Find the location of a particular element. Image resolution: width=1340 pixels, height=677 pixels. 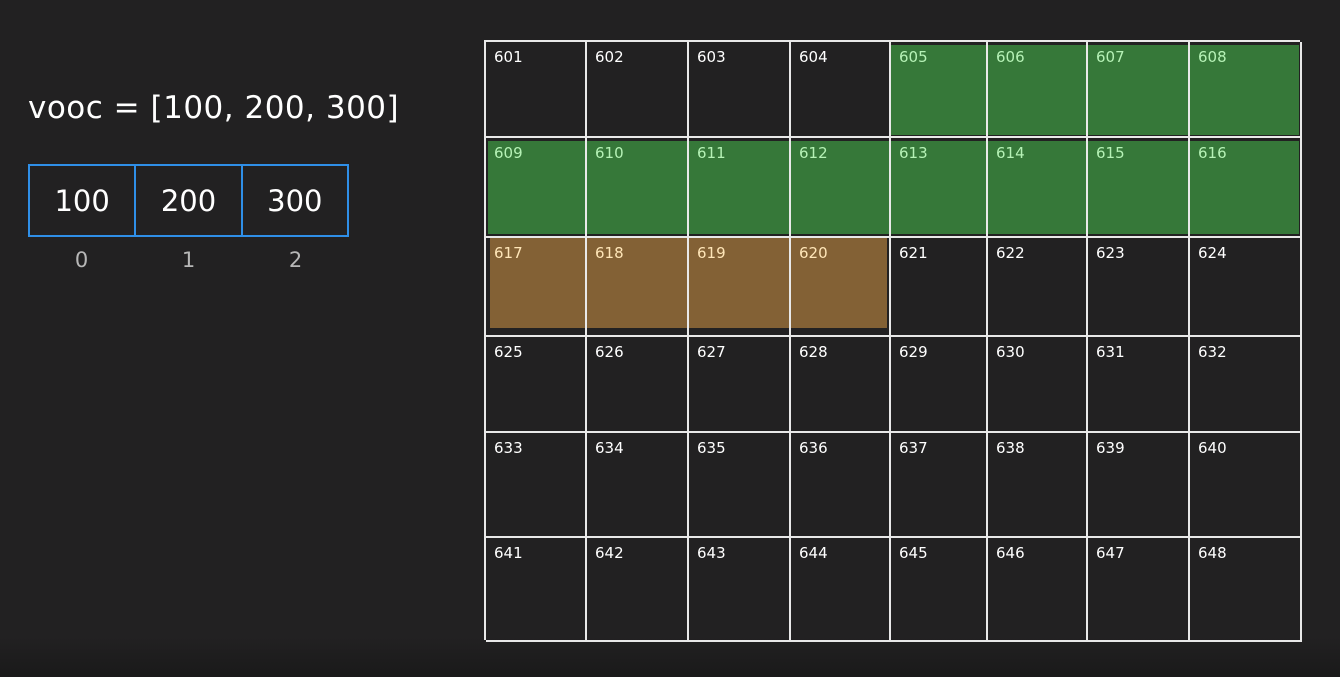

memory-cell: 625 is located at coordinates (536, 385).